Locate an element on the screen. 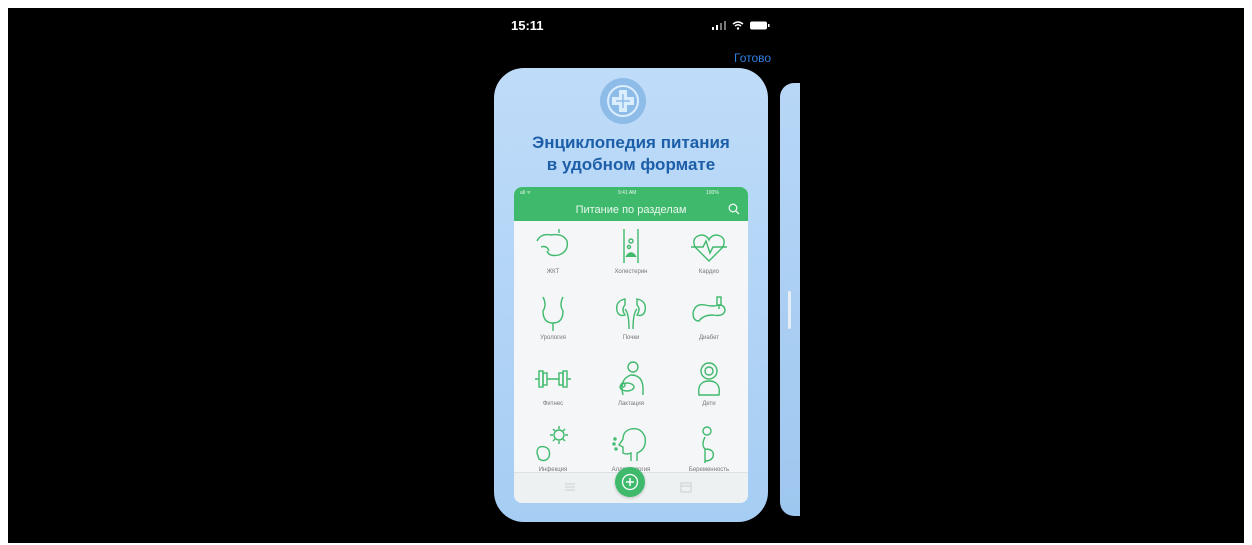 The width and height of the screenshot is (1252, 545). status-icons is located at coordinates (741, 25).